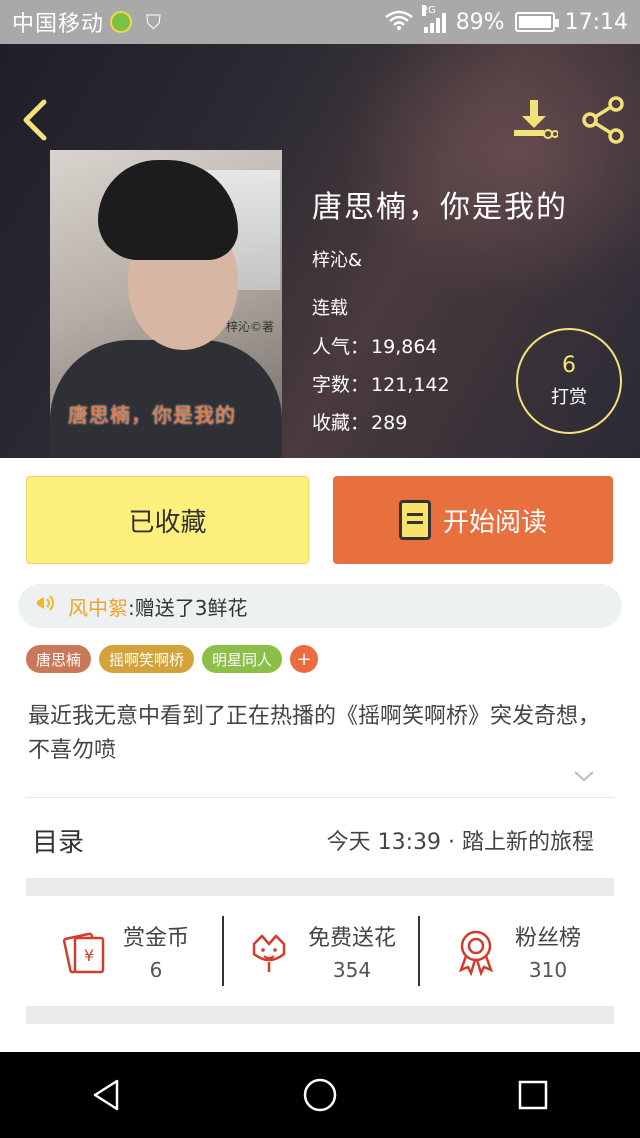 Image resolution: width=640 pixels, height=1138 pixels. Describe the element at coordinates (341, 347) in the screenshot. I see `popularity-label: 人气：` at that location.